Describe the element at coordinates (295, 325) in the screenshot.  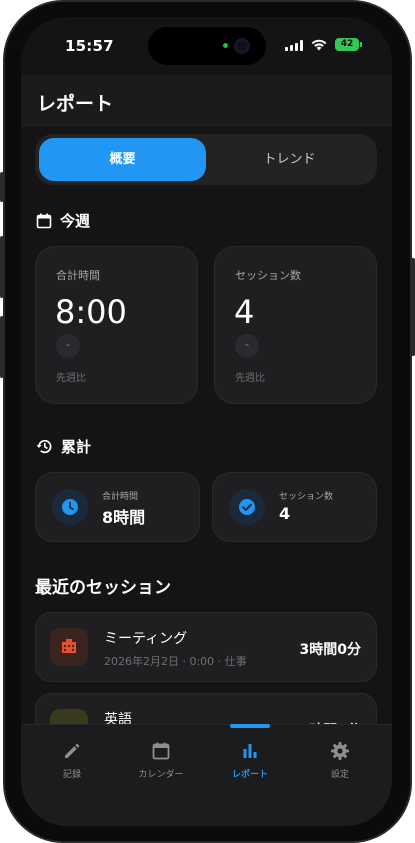
I see `weekly-session-count-card: セッション数 4 - 先週比` at that location.